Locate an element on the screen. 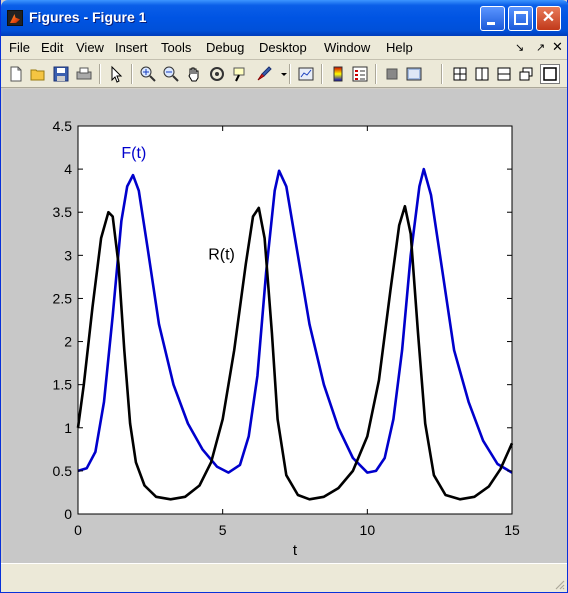 This screenshot has width=568, height=593. figure-toolbar is located at coordinates (284, 74).